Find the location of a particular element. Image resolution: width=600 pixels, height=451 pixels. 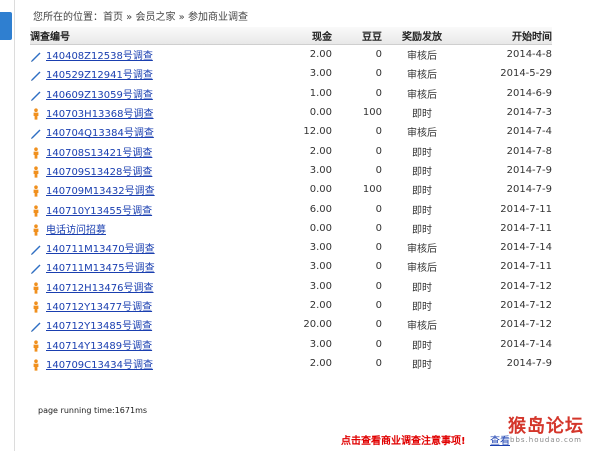

table-row: 140708S13421号调查 2.00 0 即时 2014-7-8 is located at coordinates (291, 150).